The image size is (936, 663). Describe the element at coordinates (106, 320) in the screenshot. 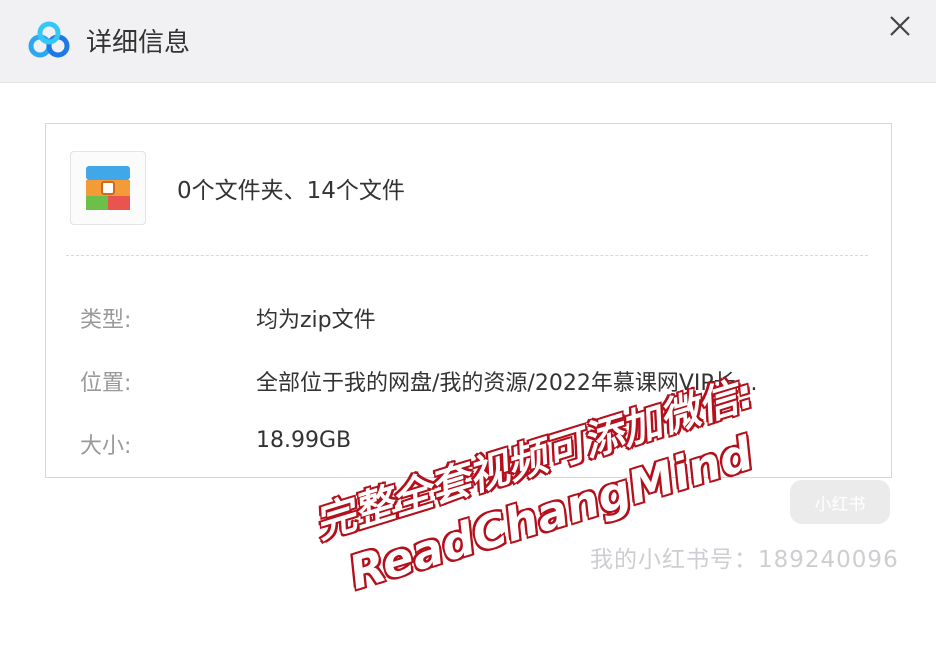

I see `type-label: 类型:` at that location.